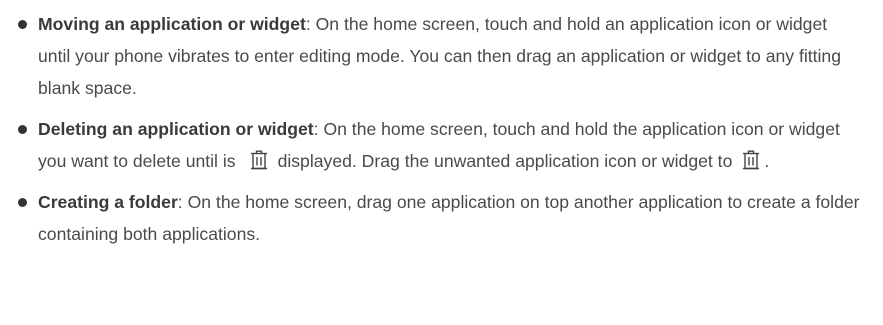 The image size is (883, 325). I want to click on item-term: Moving an application or widget, so click(172, 24).